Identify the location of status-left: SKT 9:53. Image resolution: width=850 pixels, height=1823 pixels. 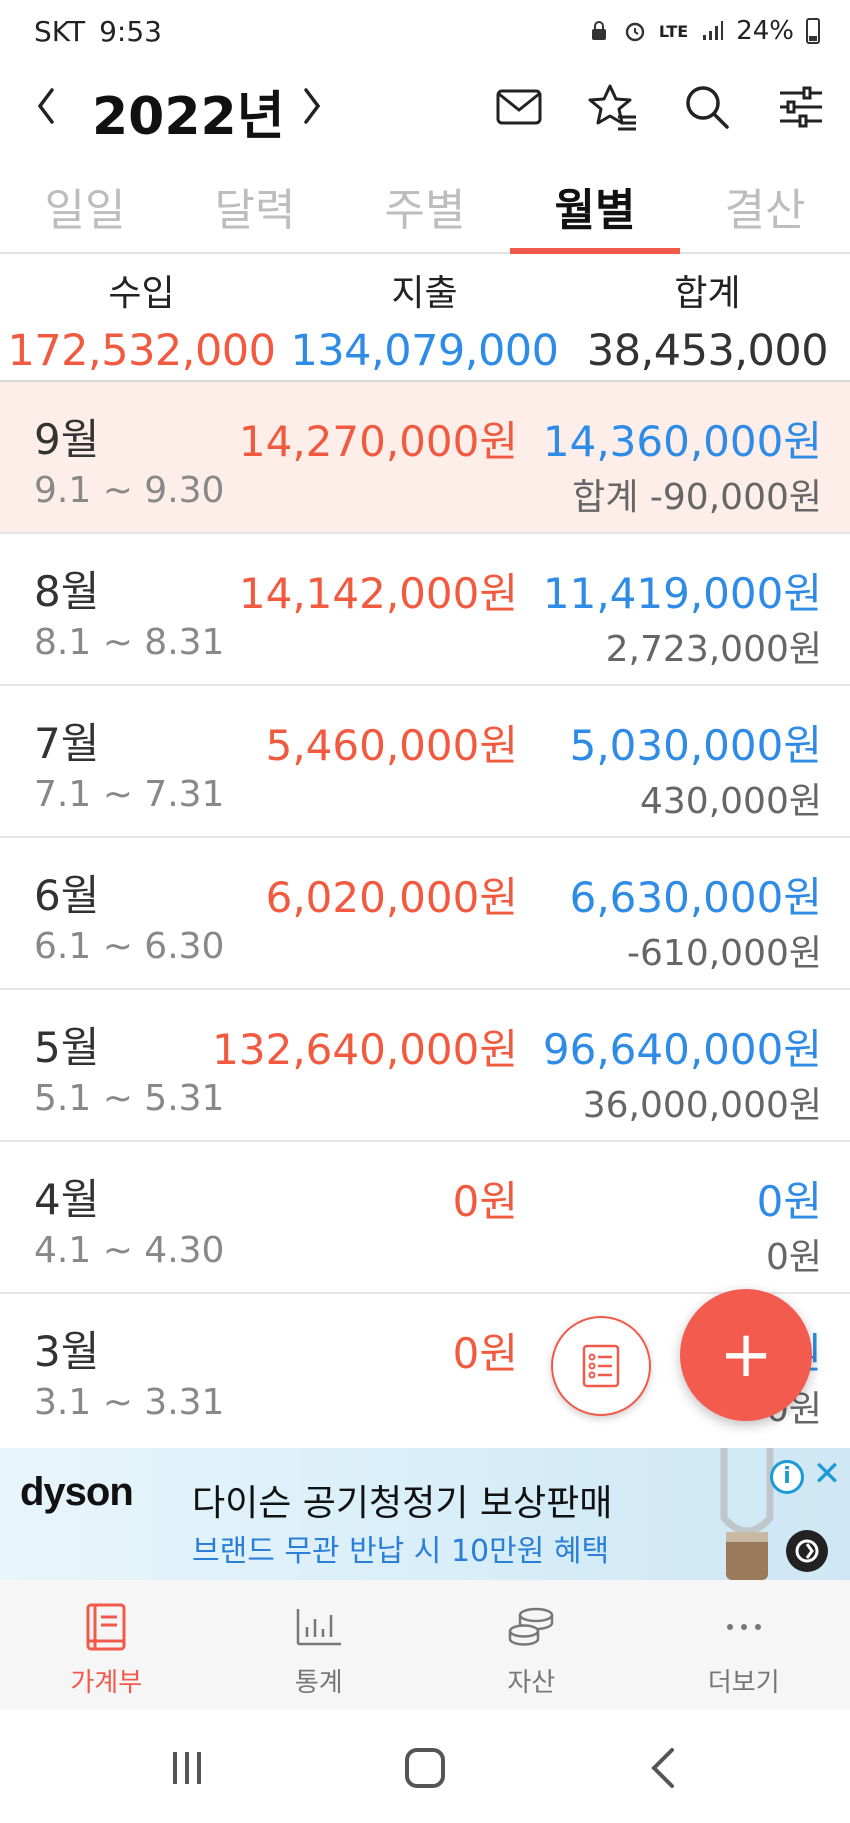
(98, 31).